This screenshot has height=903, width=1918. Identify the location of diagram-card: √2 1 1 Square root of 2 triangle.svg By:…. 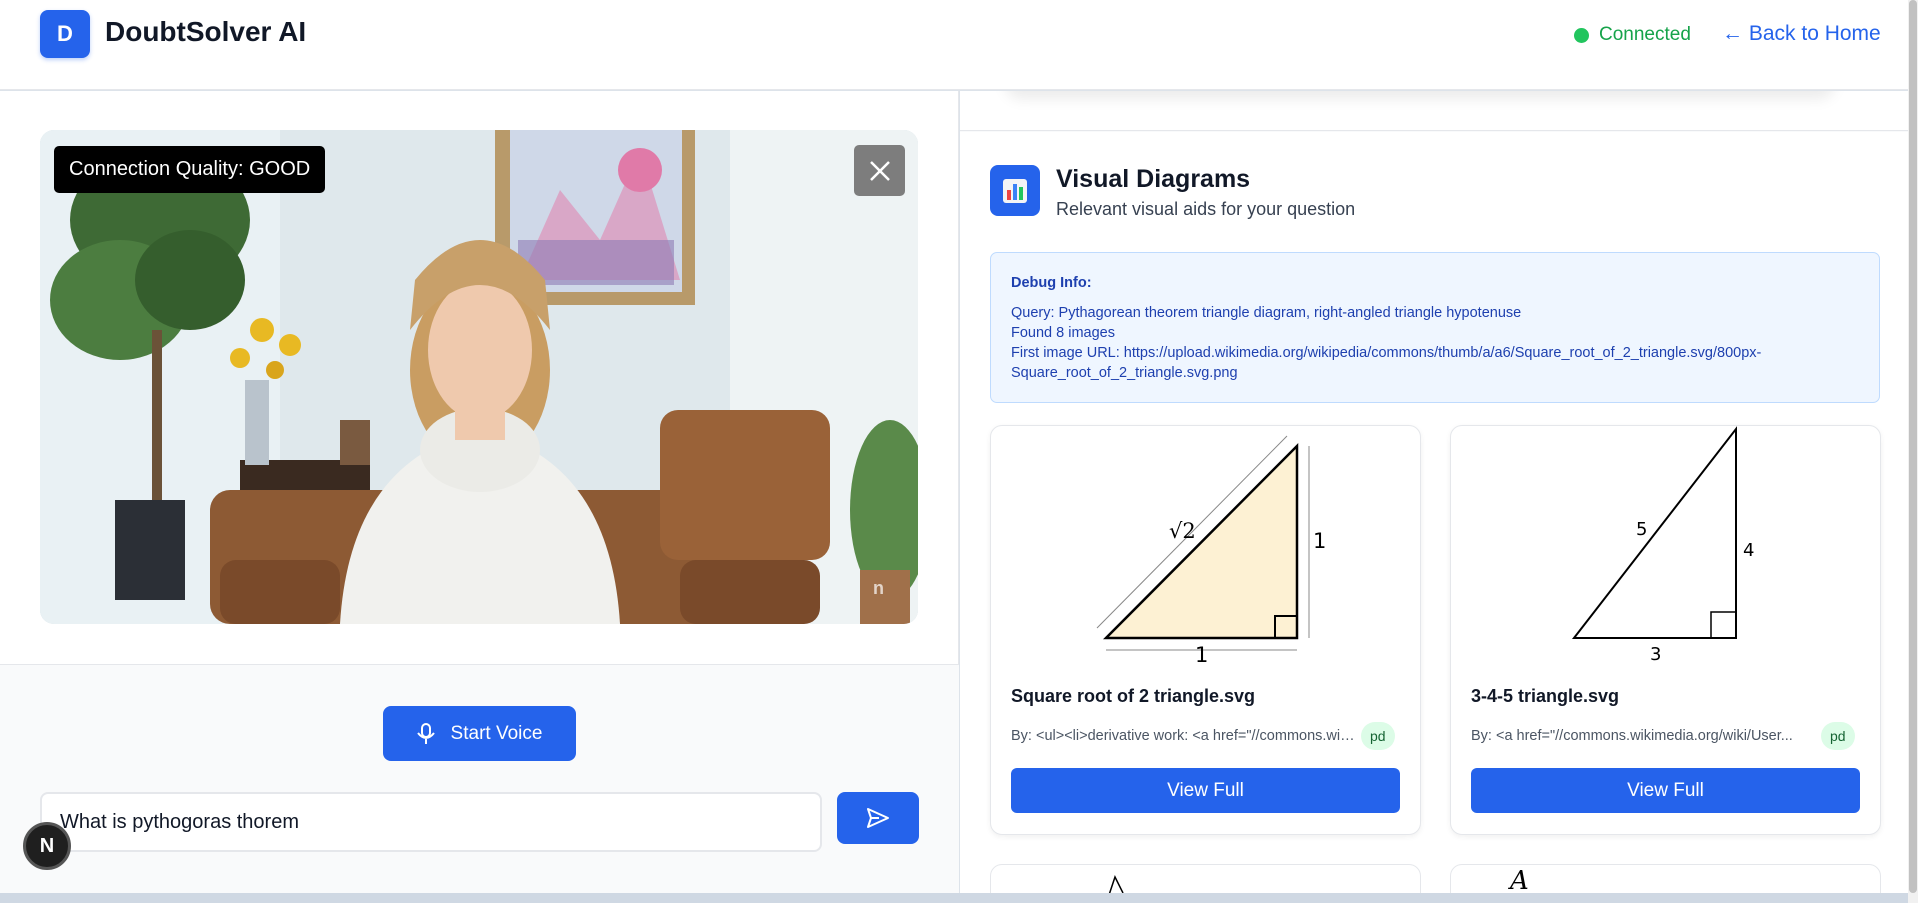
(1205, 630).